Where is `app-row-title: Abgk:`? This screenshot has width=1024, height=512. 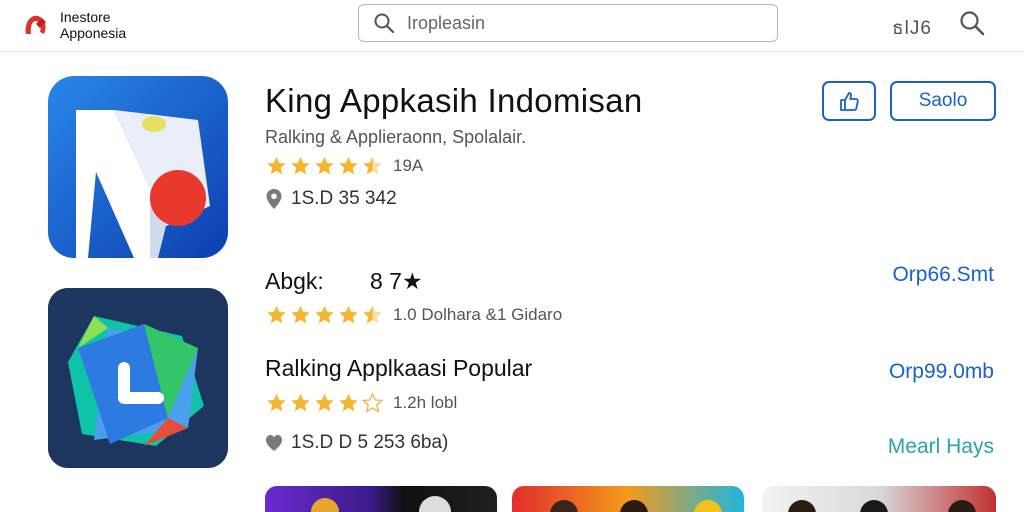
app-row-title: Abgk: is located at coordinates (294, 281).